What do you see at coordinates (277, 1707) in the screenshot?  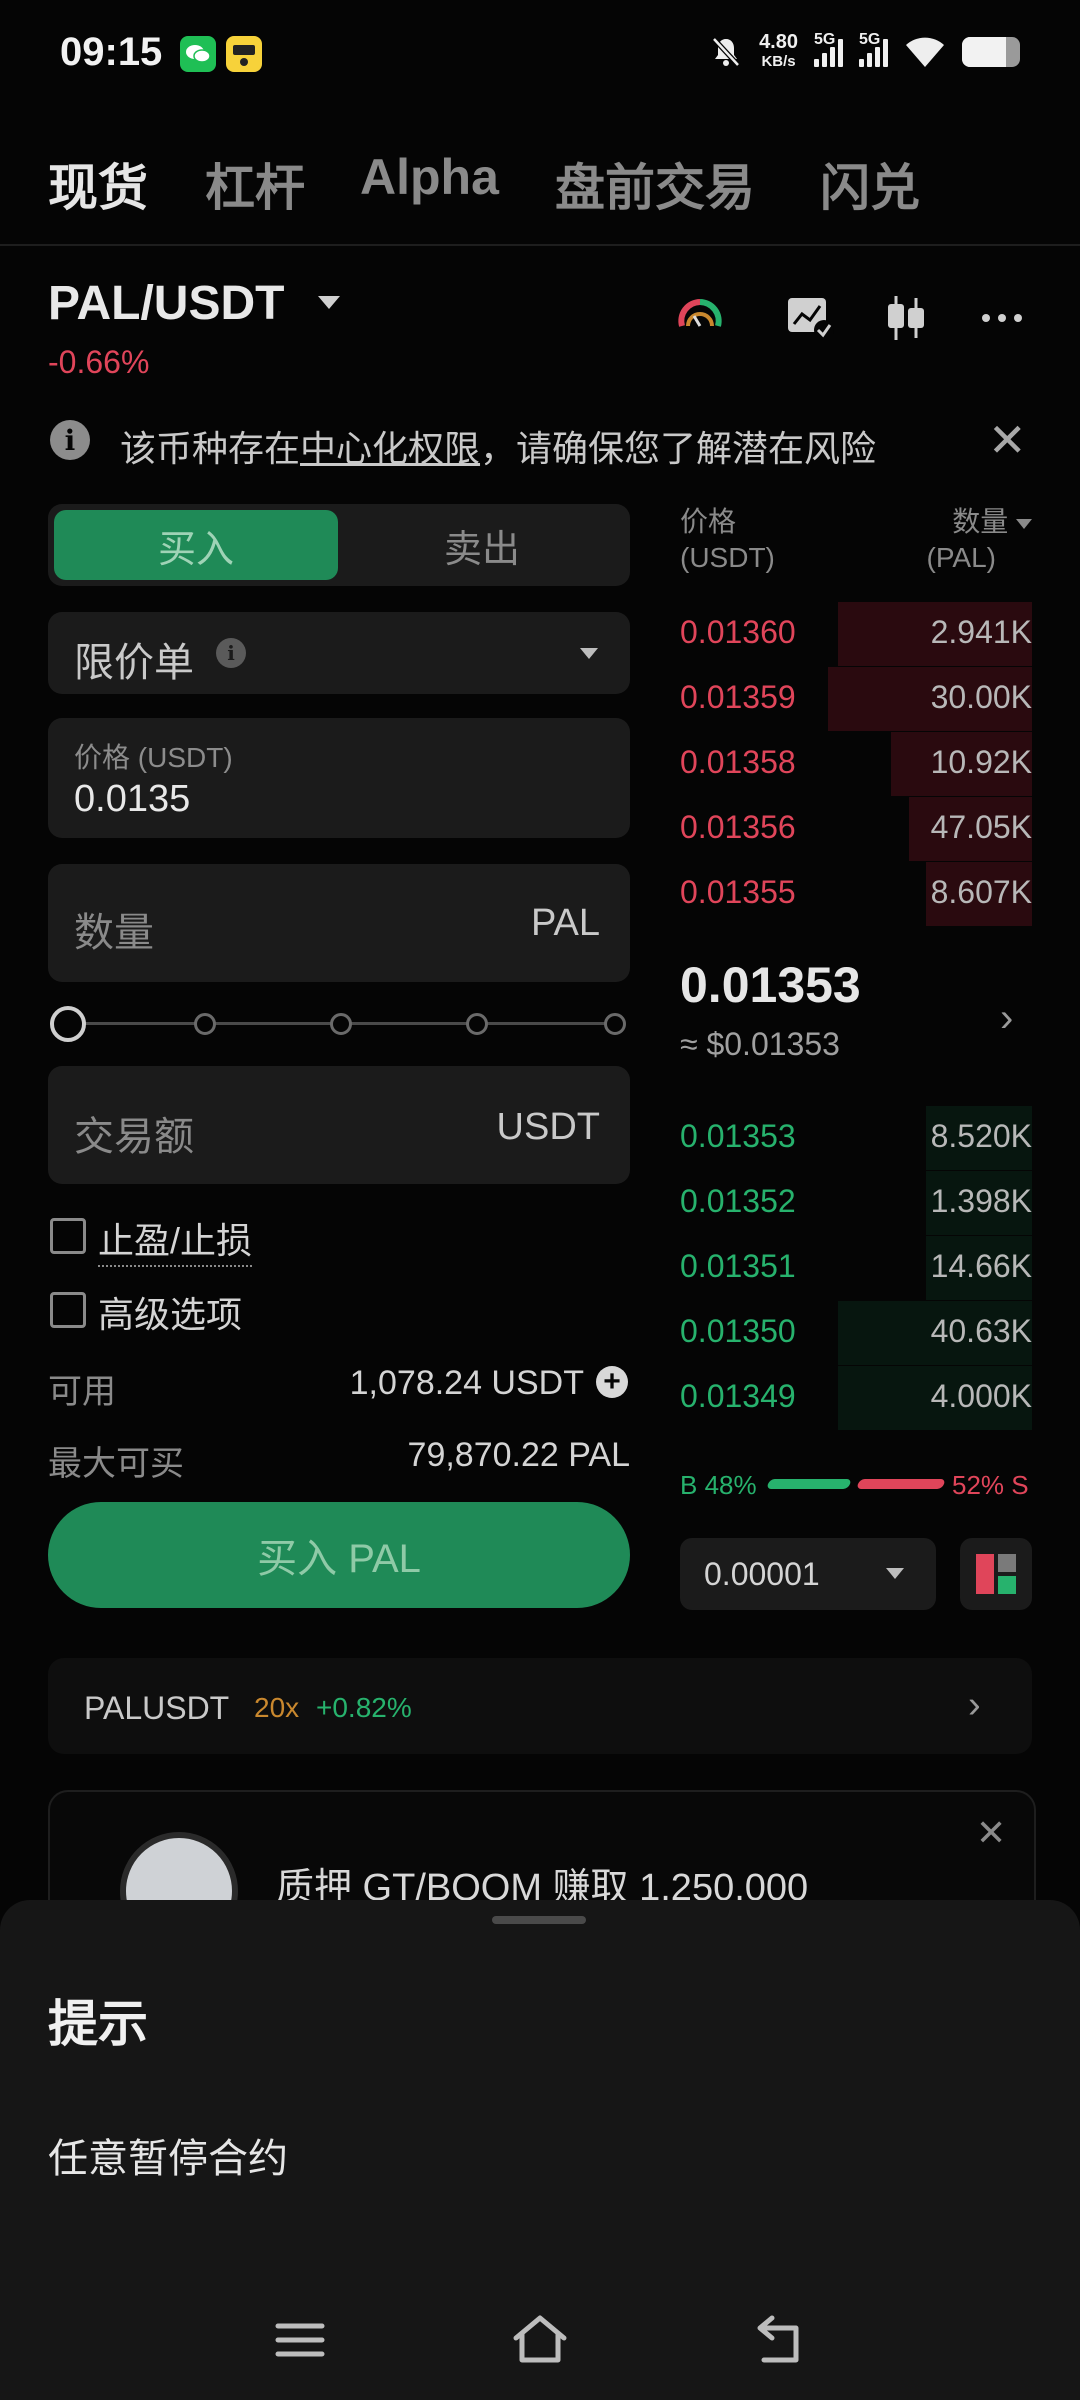 I see `futures-leverage: 20x` at bounding box center [277, 1707].